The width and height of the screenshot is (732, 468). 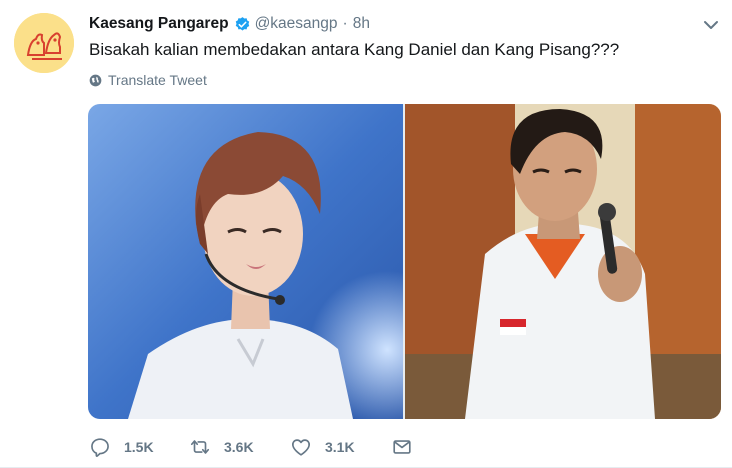 I want to click on reply-button: 1.5K, so click(x=121, y=447).